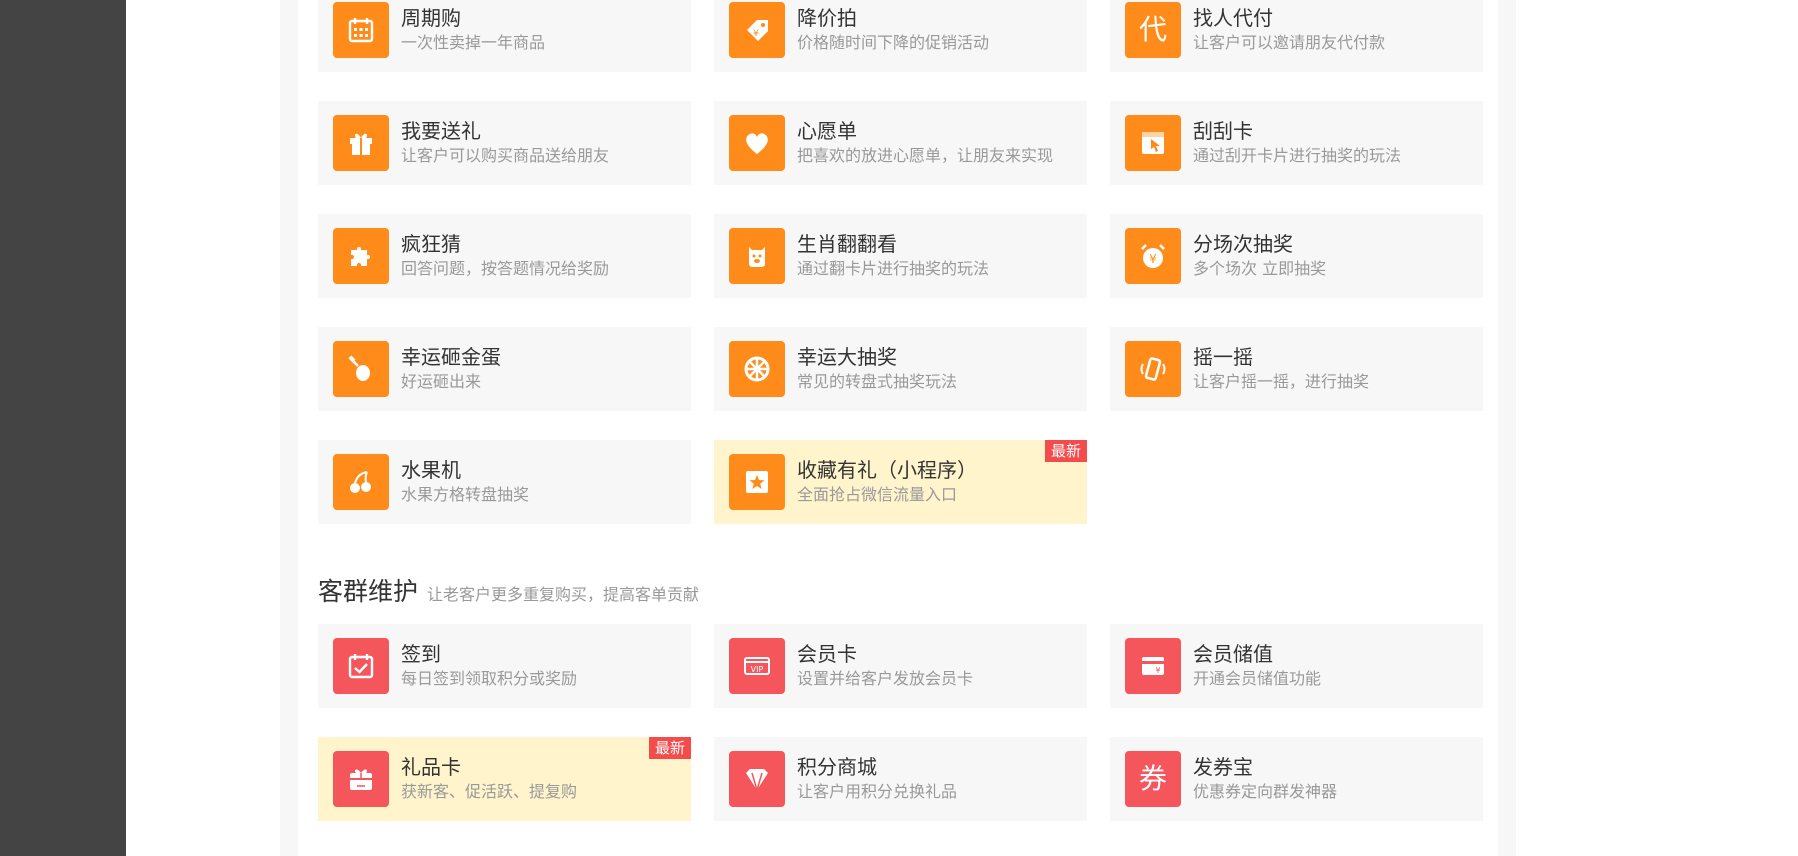  Describe the element at coordinates (504, 143) in the screenshot. I see `tool-card-send-gift: 我要送礼 让客户可以购买商品送给朋友` at that location.